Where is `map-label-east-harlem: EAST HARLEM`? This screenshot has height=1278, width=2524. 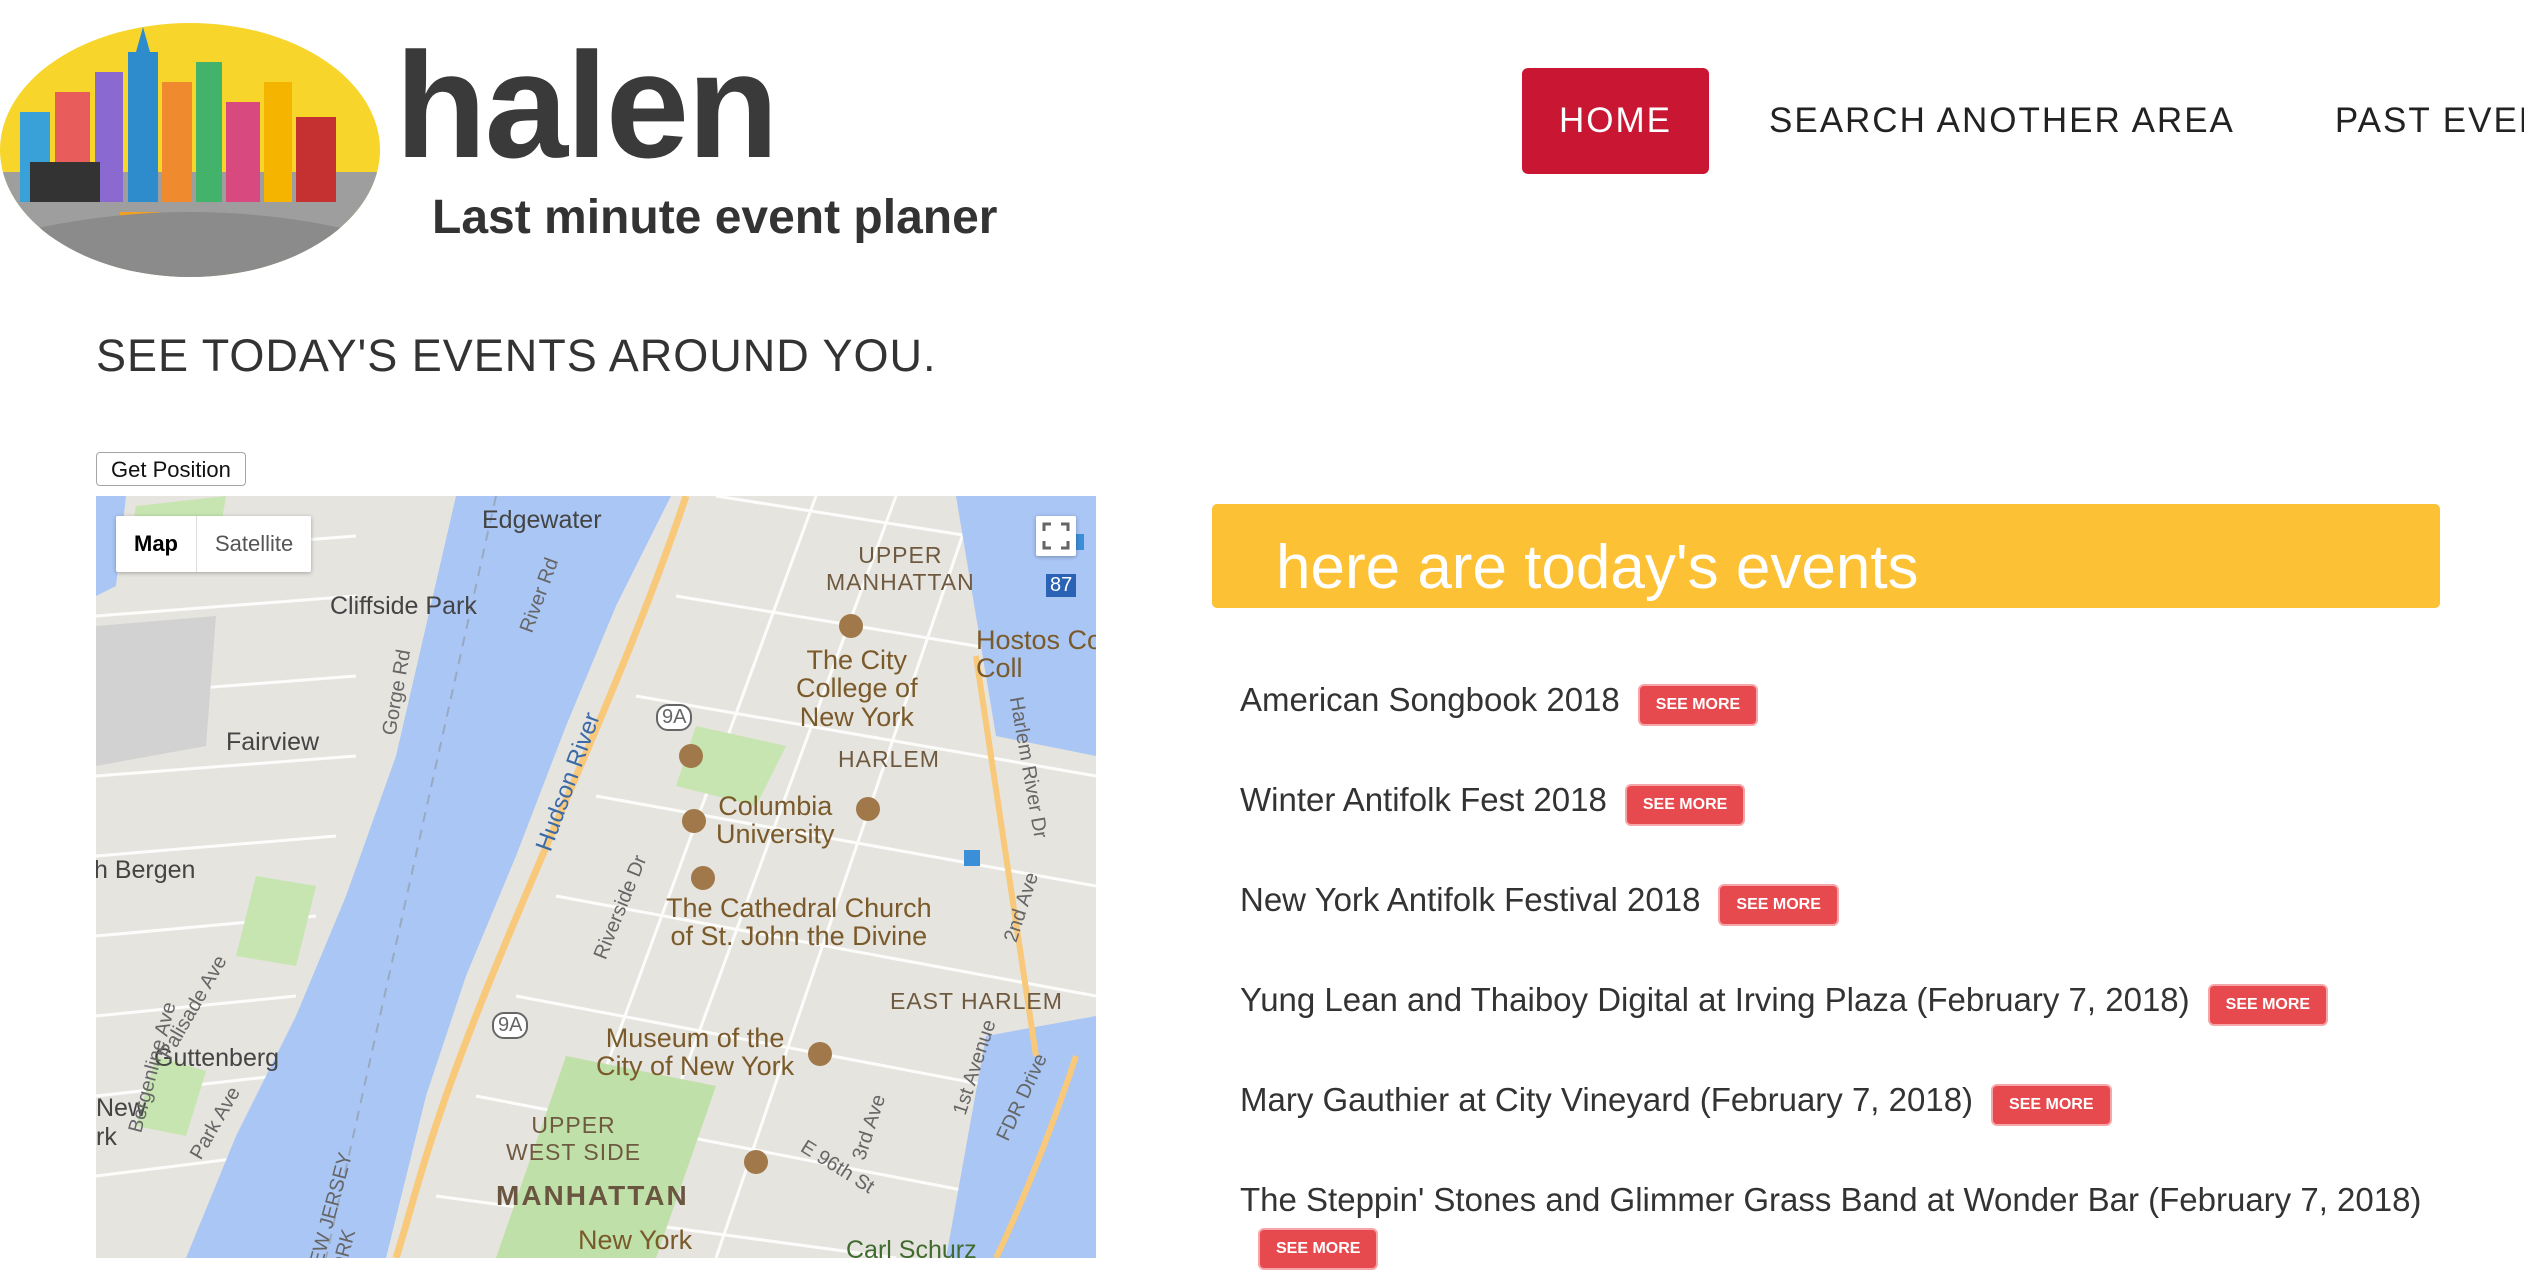
map-label-east-harlem: EAST HARLEM is located at coordinates (976, 1001).